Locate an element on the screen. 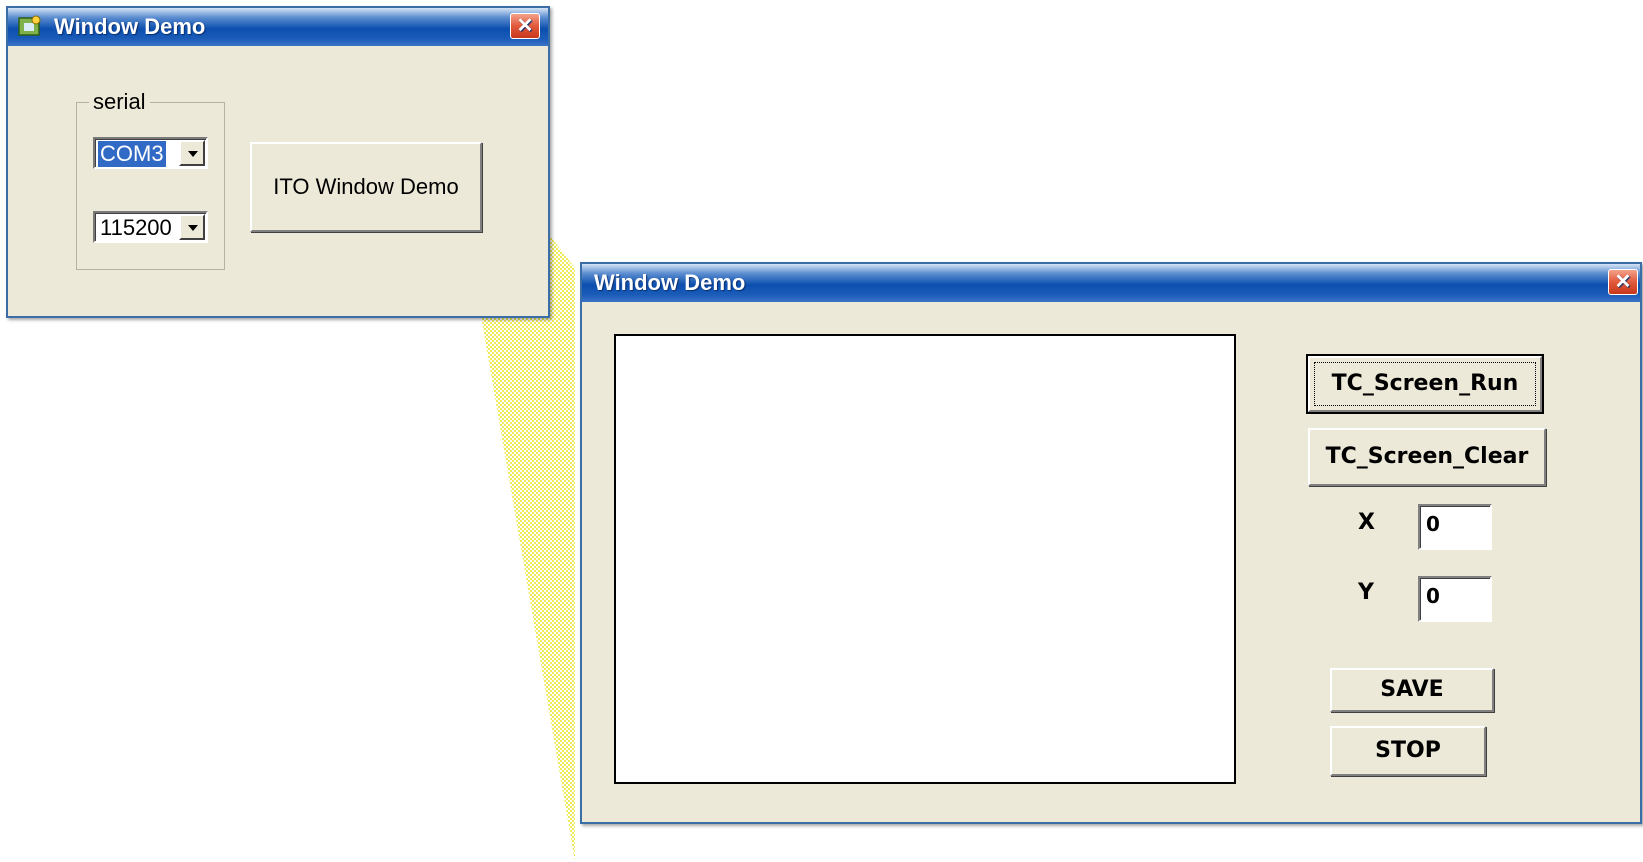 The width and height of the screenshot is (1643, 862). ito-window-demo-button: ITO Window Demo is located at coordinates (366, 187).